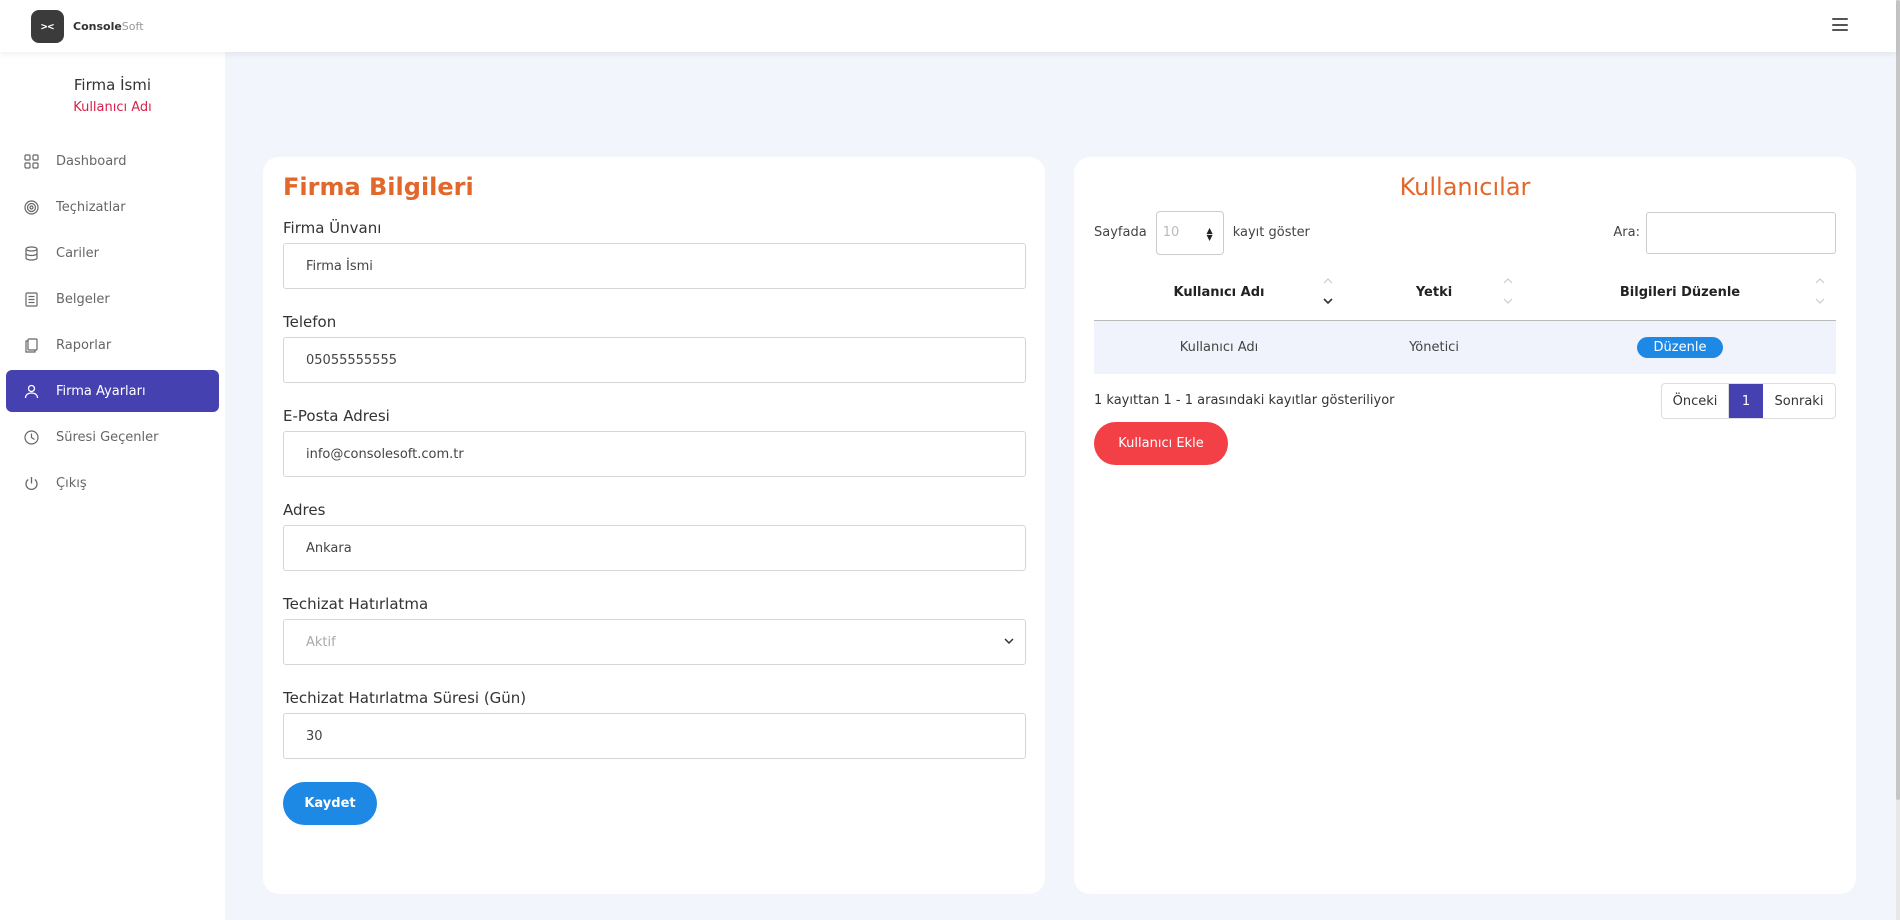  Describe the element at coordinates (654, 454) in the screenshot. I see `eposta-input: info@consolesoft.com.tr` at that location.